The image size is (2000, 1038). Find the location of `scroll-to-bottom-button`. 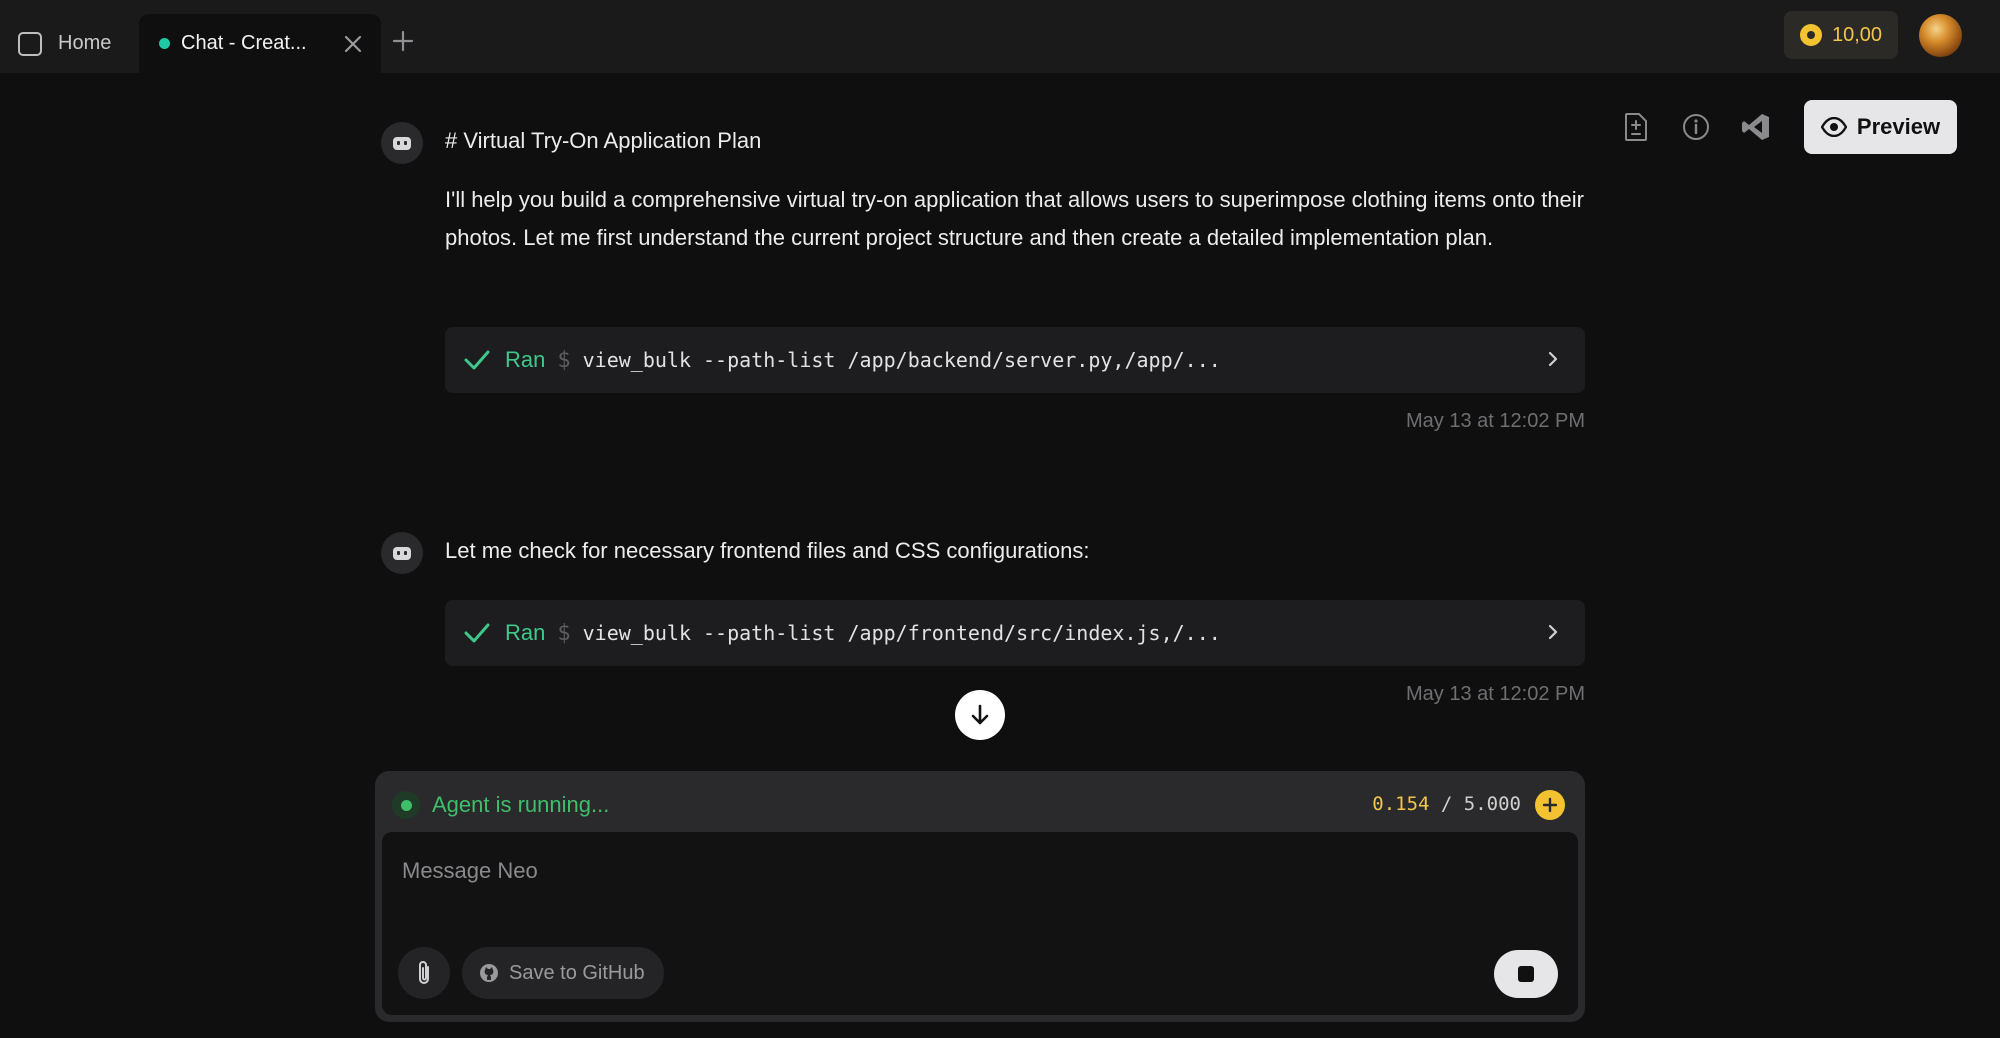

scroll-to-bottom-button is located at coordinates (980, 715).